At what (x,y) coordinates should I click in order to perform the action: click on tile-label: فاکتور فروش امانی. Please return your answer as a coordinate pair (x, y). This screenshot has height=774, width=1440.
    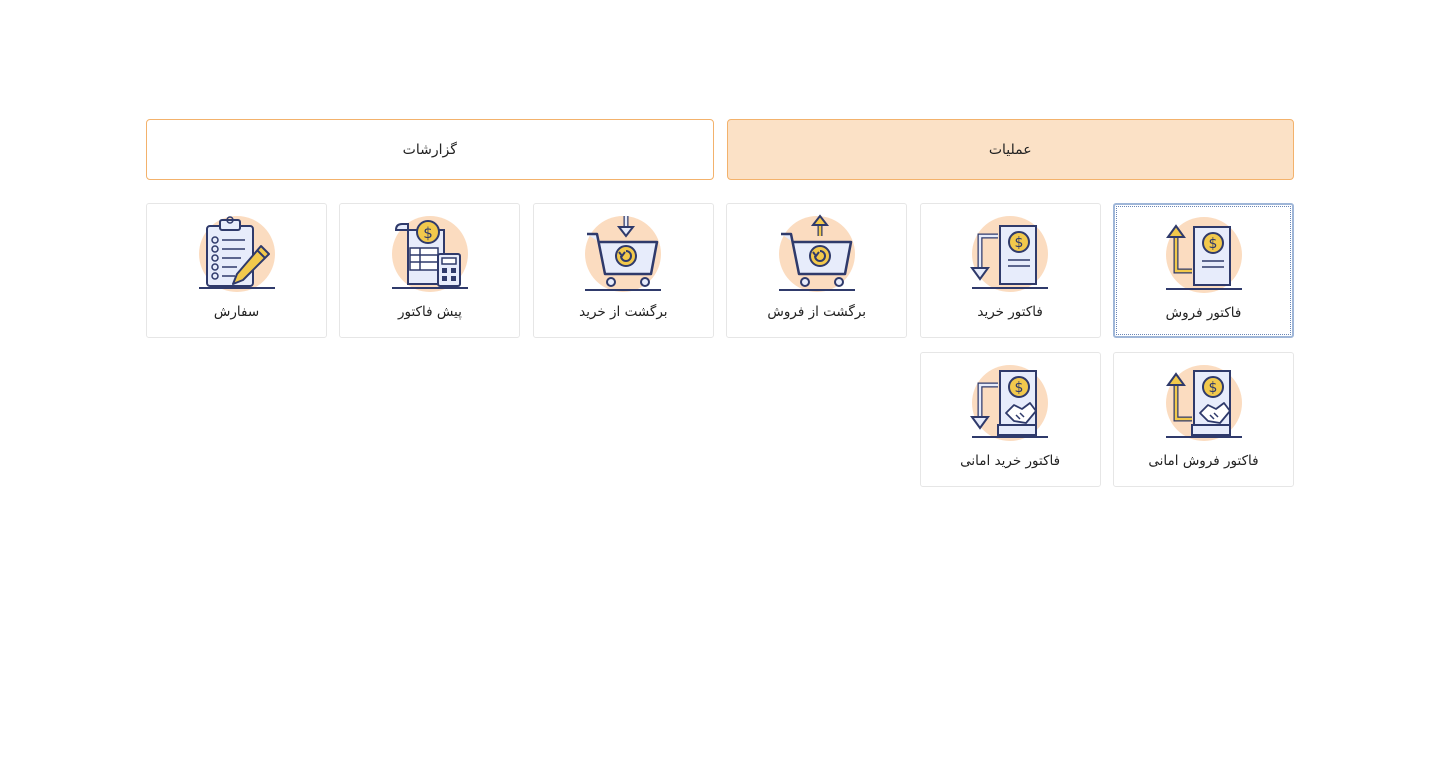
    Looking at the image, I should click on (1203, 461).